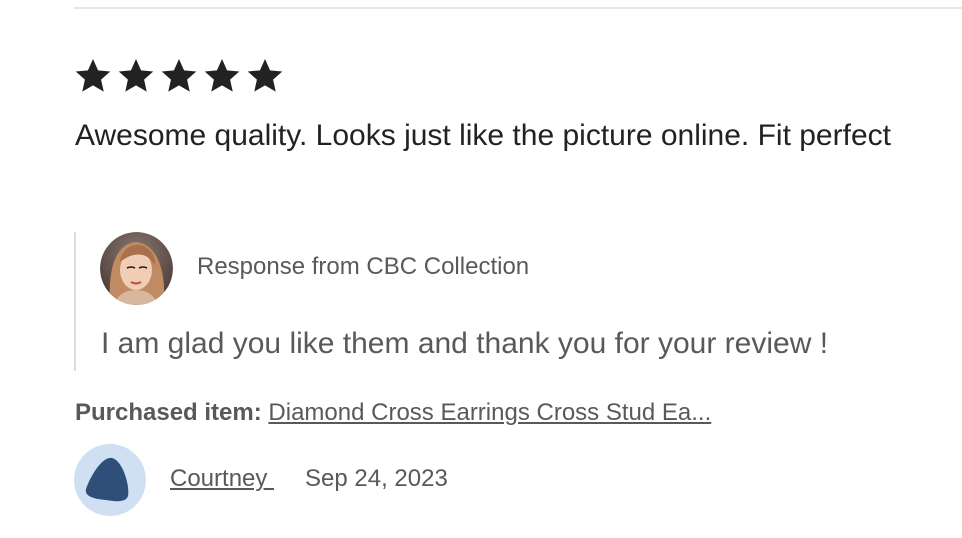 Image resolution: width=962 pixels, height=538 pixels. I want to click on reviewer-avatar, so click(110, 480).